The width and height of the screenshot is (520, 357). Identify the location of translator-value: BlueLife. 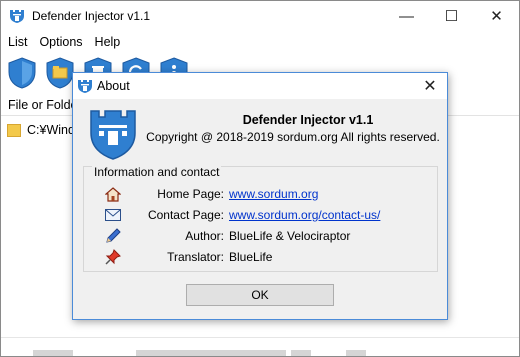
(251, 257).